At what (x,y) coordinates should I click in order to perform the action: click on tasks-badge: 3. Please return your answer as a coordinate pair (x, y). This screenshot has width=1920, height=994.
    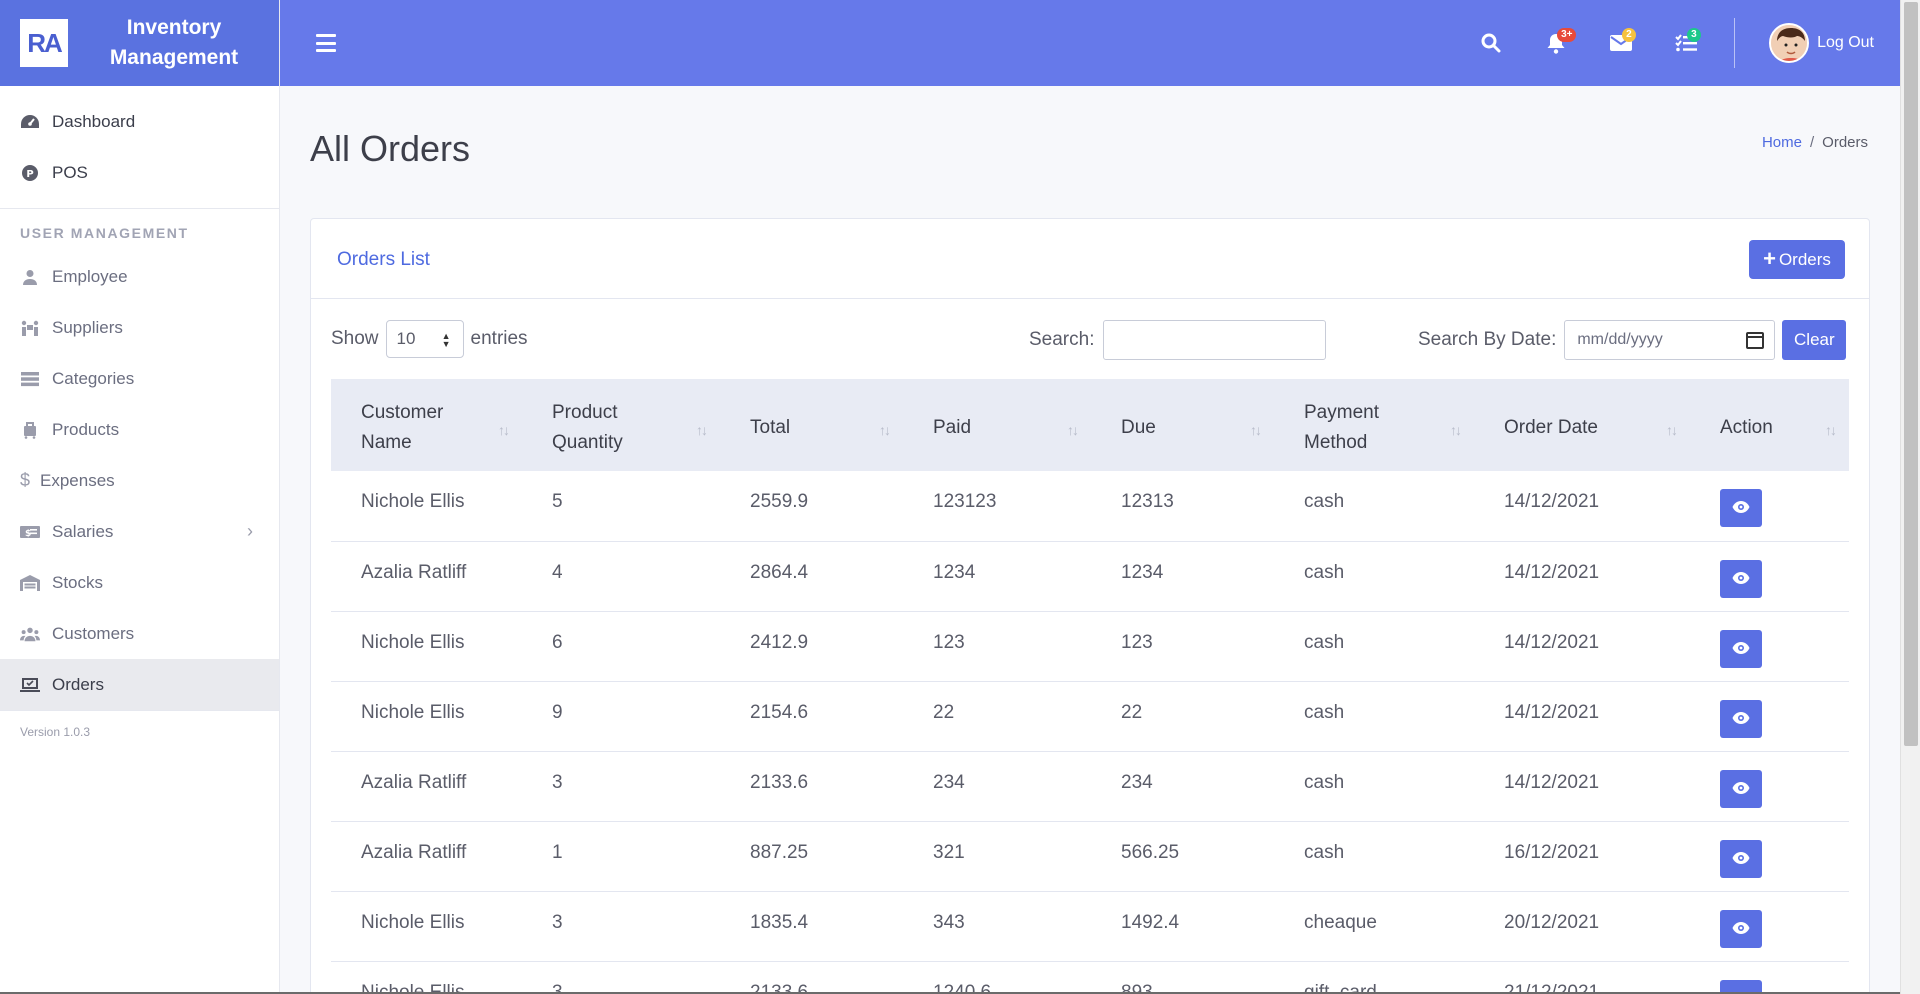
    Looking at the image, I should click on (1694, 35).